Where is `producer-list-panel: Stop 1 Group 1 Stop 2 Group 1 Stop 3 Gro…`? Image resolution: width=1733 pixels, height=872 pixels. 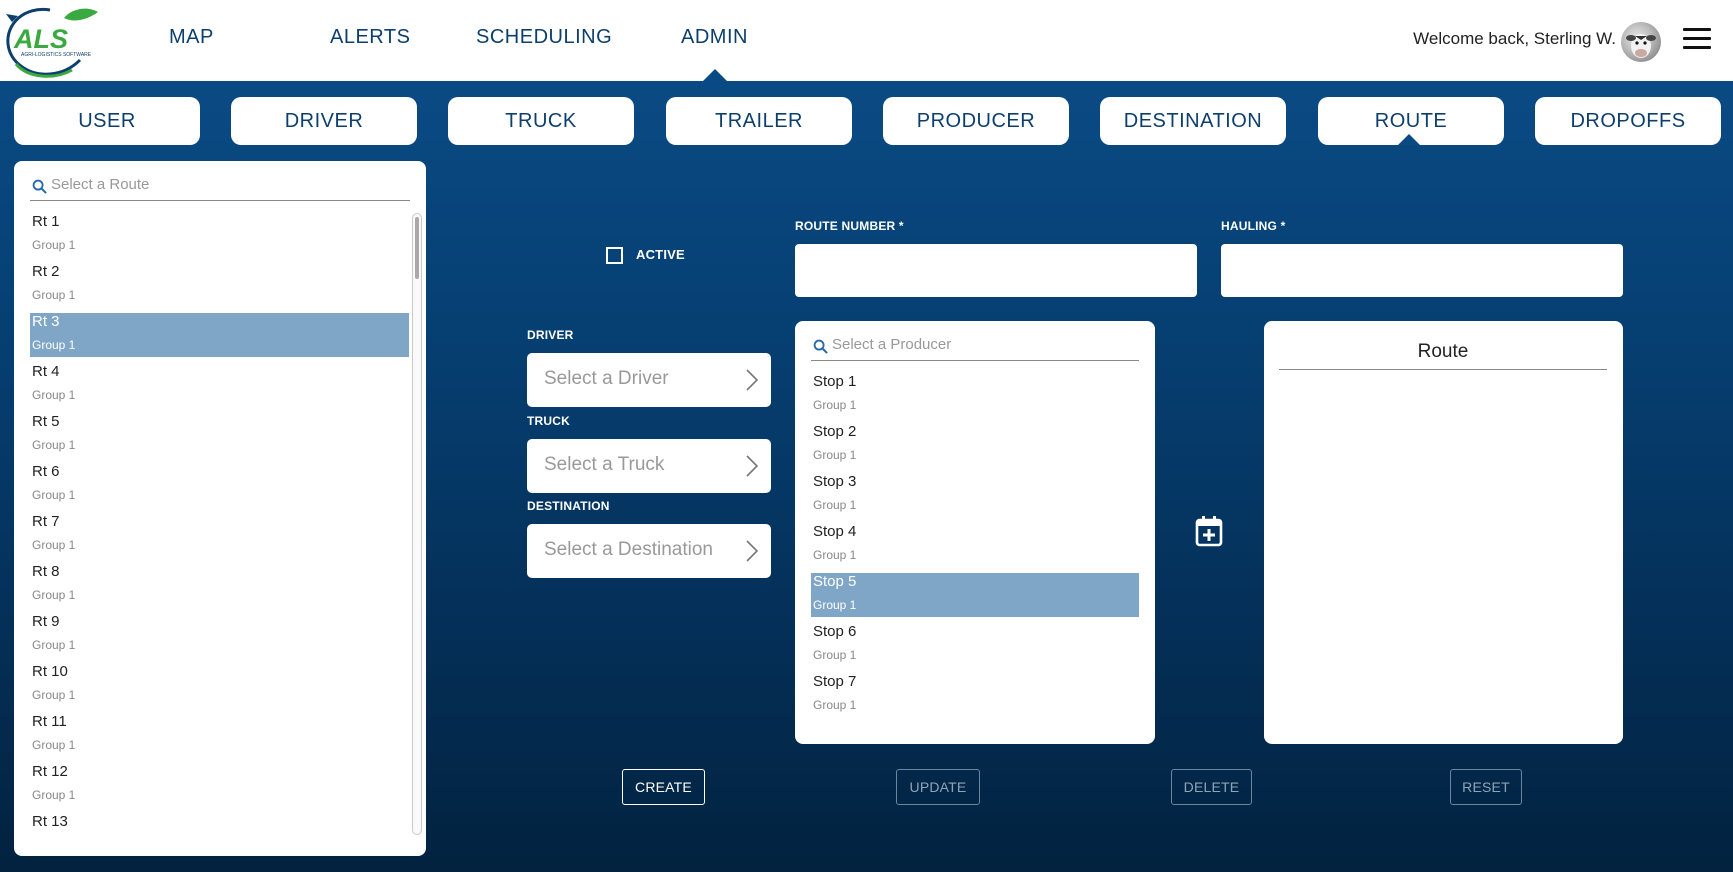 producer-list-panel: Stop 1 Group 1 Stop 2 Group 1 Stop 3 Gro… is located at coordinates (975, 532).